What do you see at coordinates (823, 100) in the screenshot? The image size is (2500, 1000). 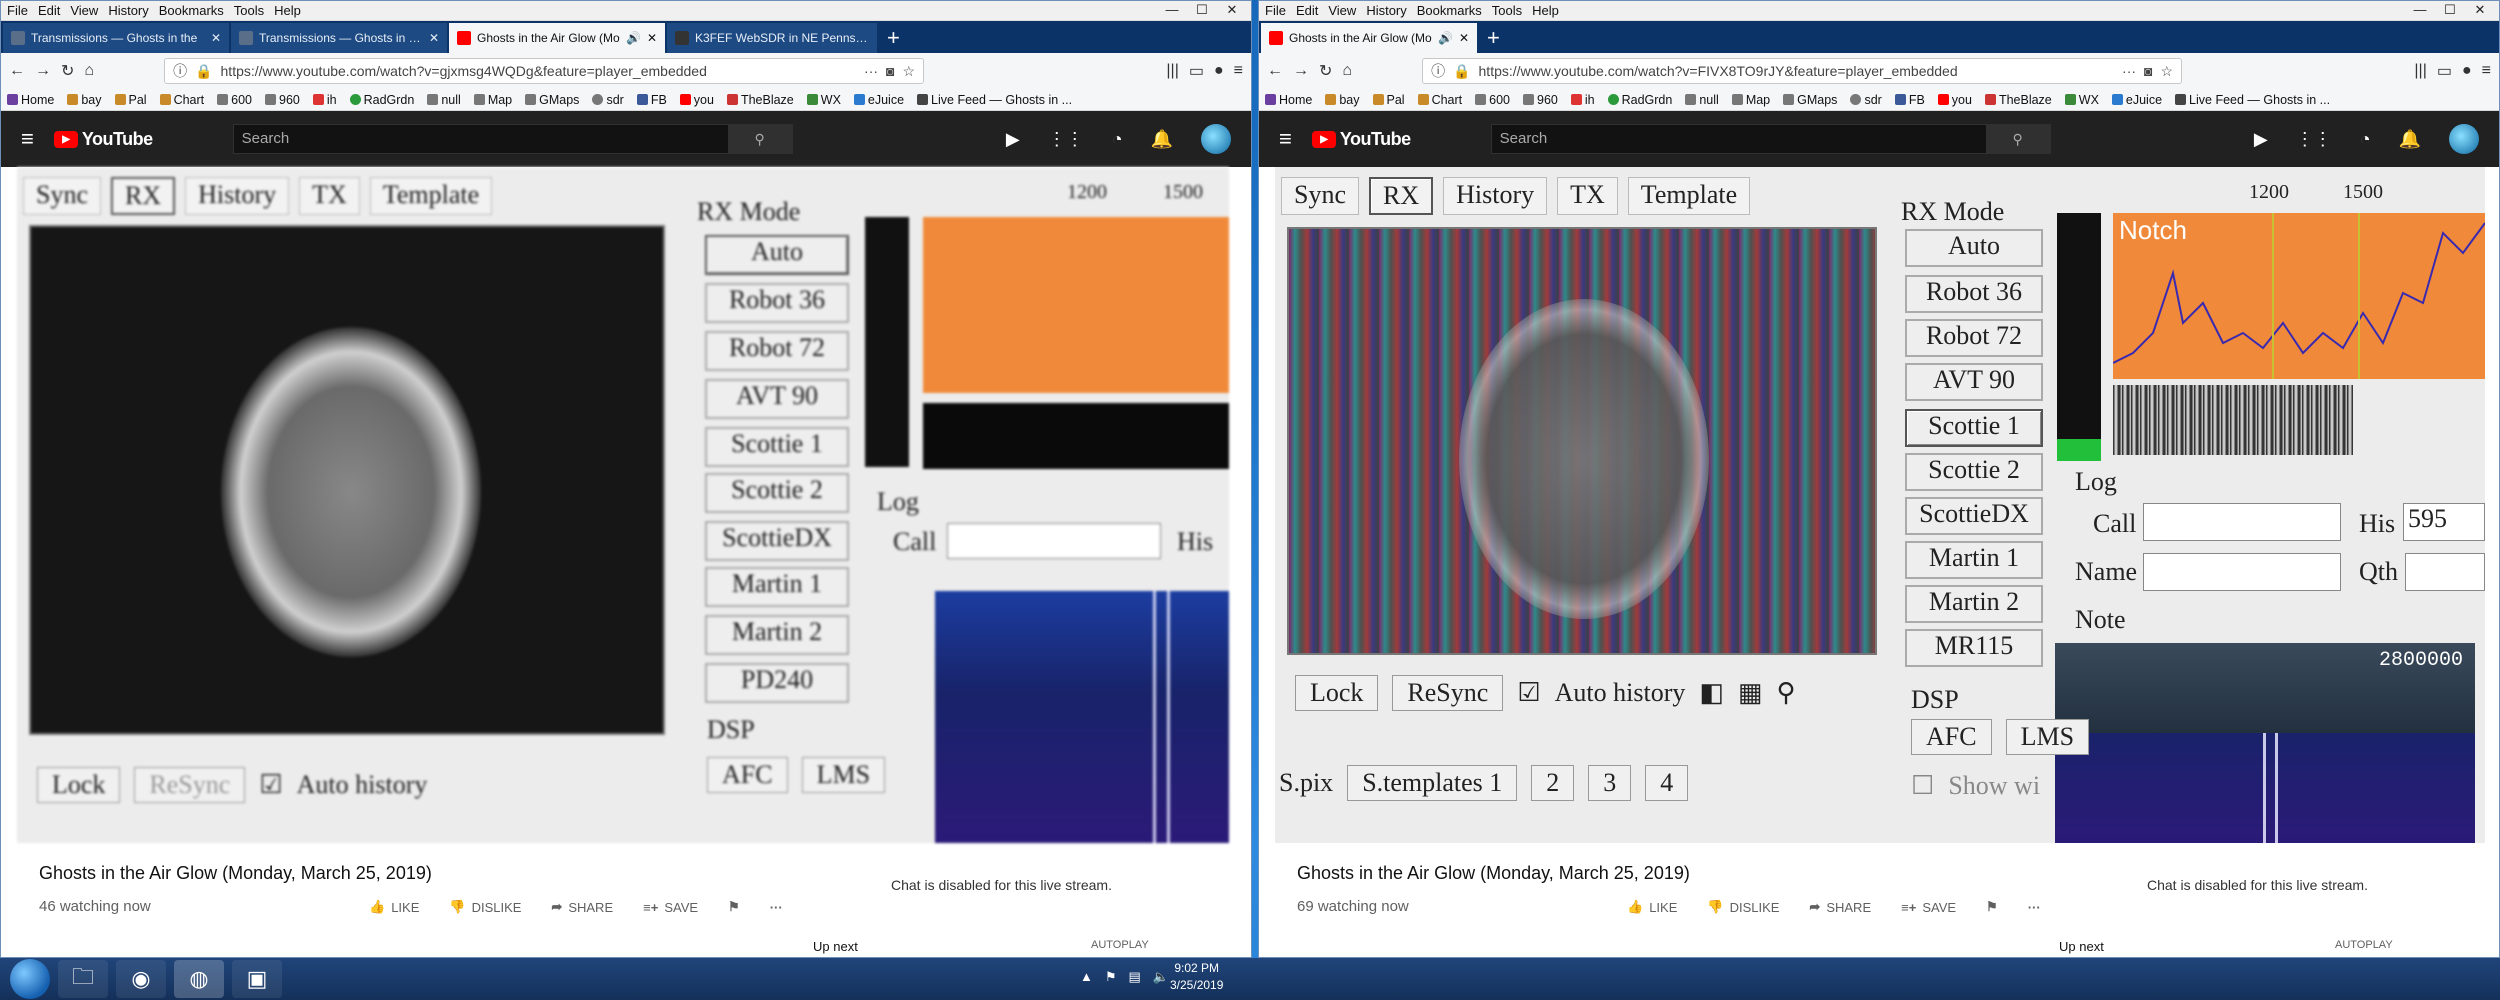 I see `bookmark-wx: WX` at bounding box center [823, 100].